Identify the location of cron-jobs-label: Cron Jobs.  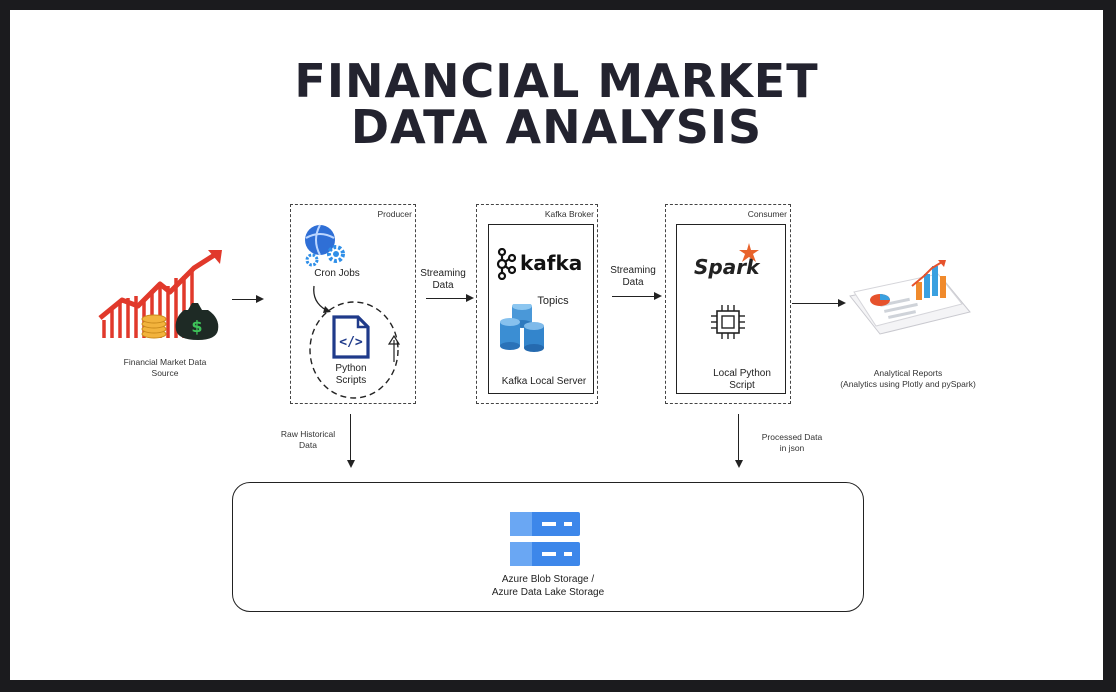
(337, 273).